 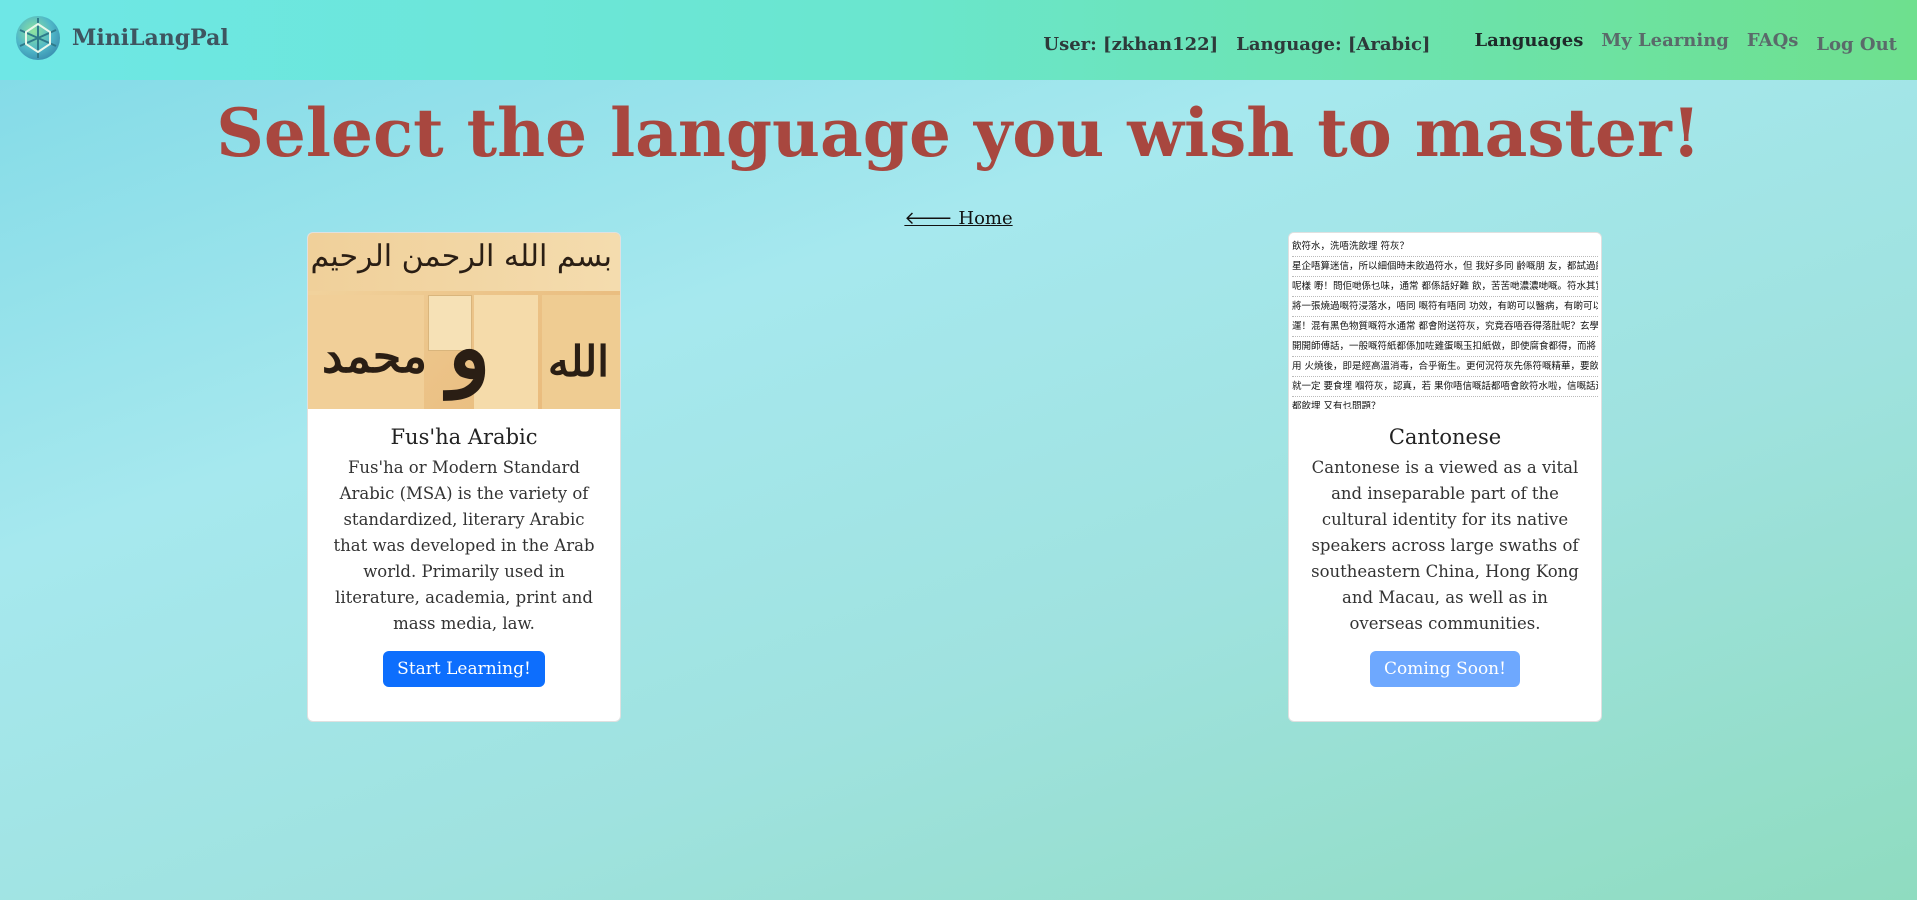 What do you see at coordinates (1445, 267) in the screenshot?
I see `cantonese-text-line: 星企唔算迷信，所以細個時未飲過符水，但 我好多同 齡嘅朋 友，都試過飲符水` at bounding box center [1445, 267].